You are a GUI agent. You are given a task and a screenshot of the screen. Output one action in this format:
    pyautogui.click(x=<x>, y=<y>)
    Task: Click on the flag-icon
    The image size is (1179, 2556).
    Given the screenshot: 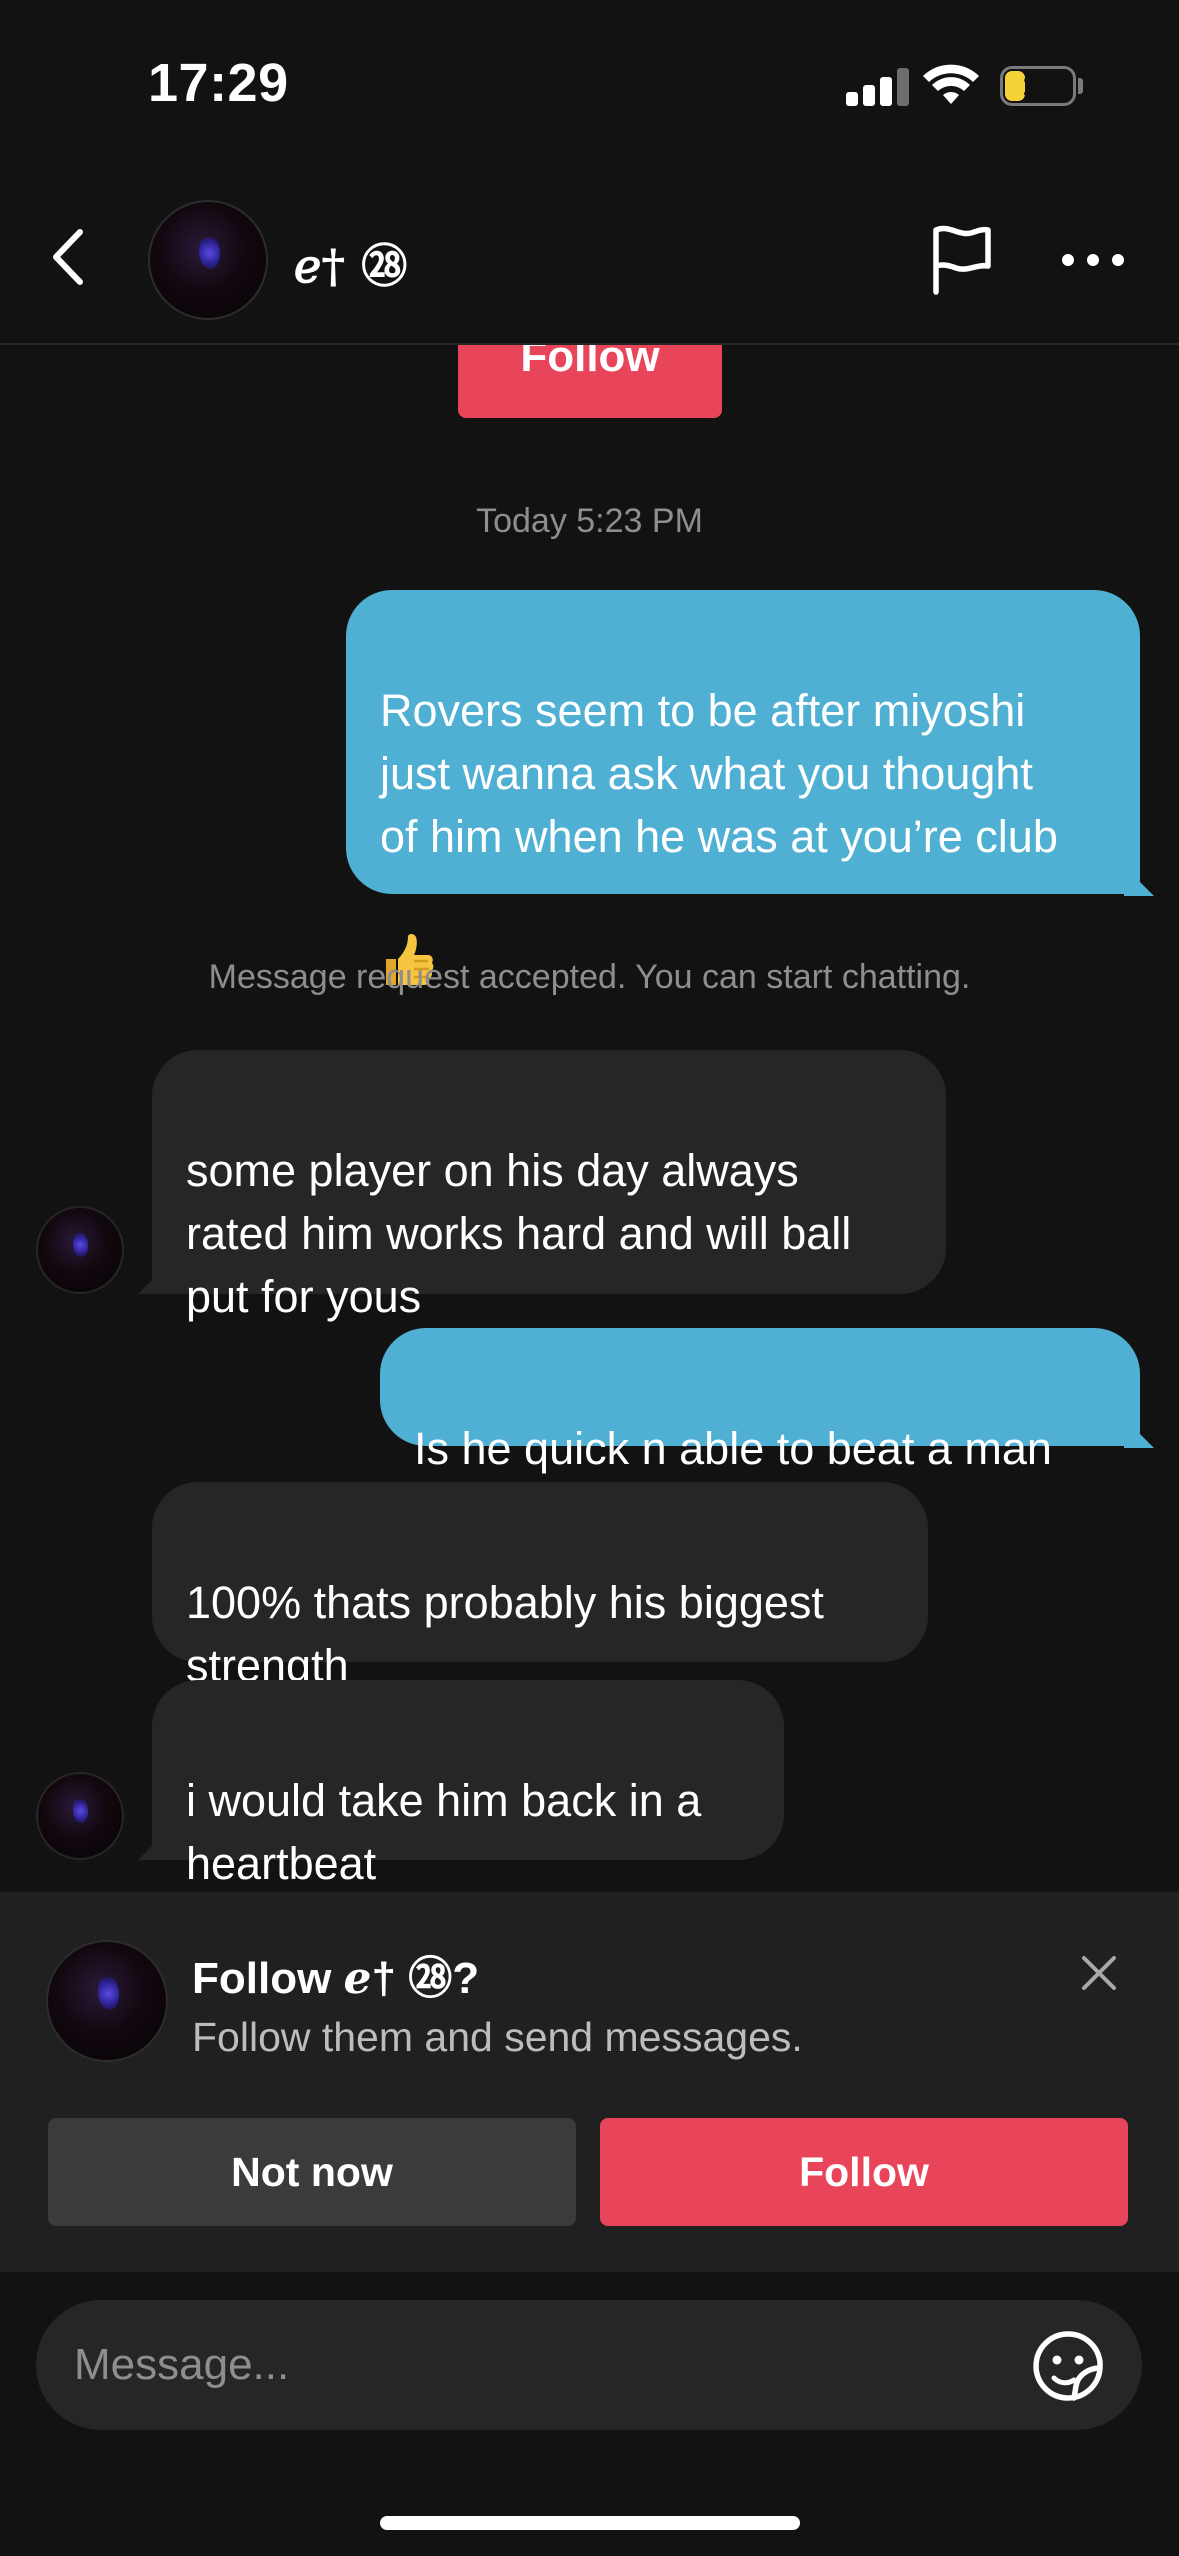 What is the action you would take?
    pyautogui.click(x=961, y=260)
    